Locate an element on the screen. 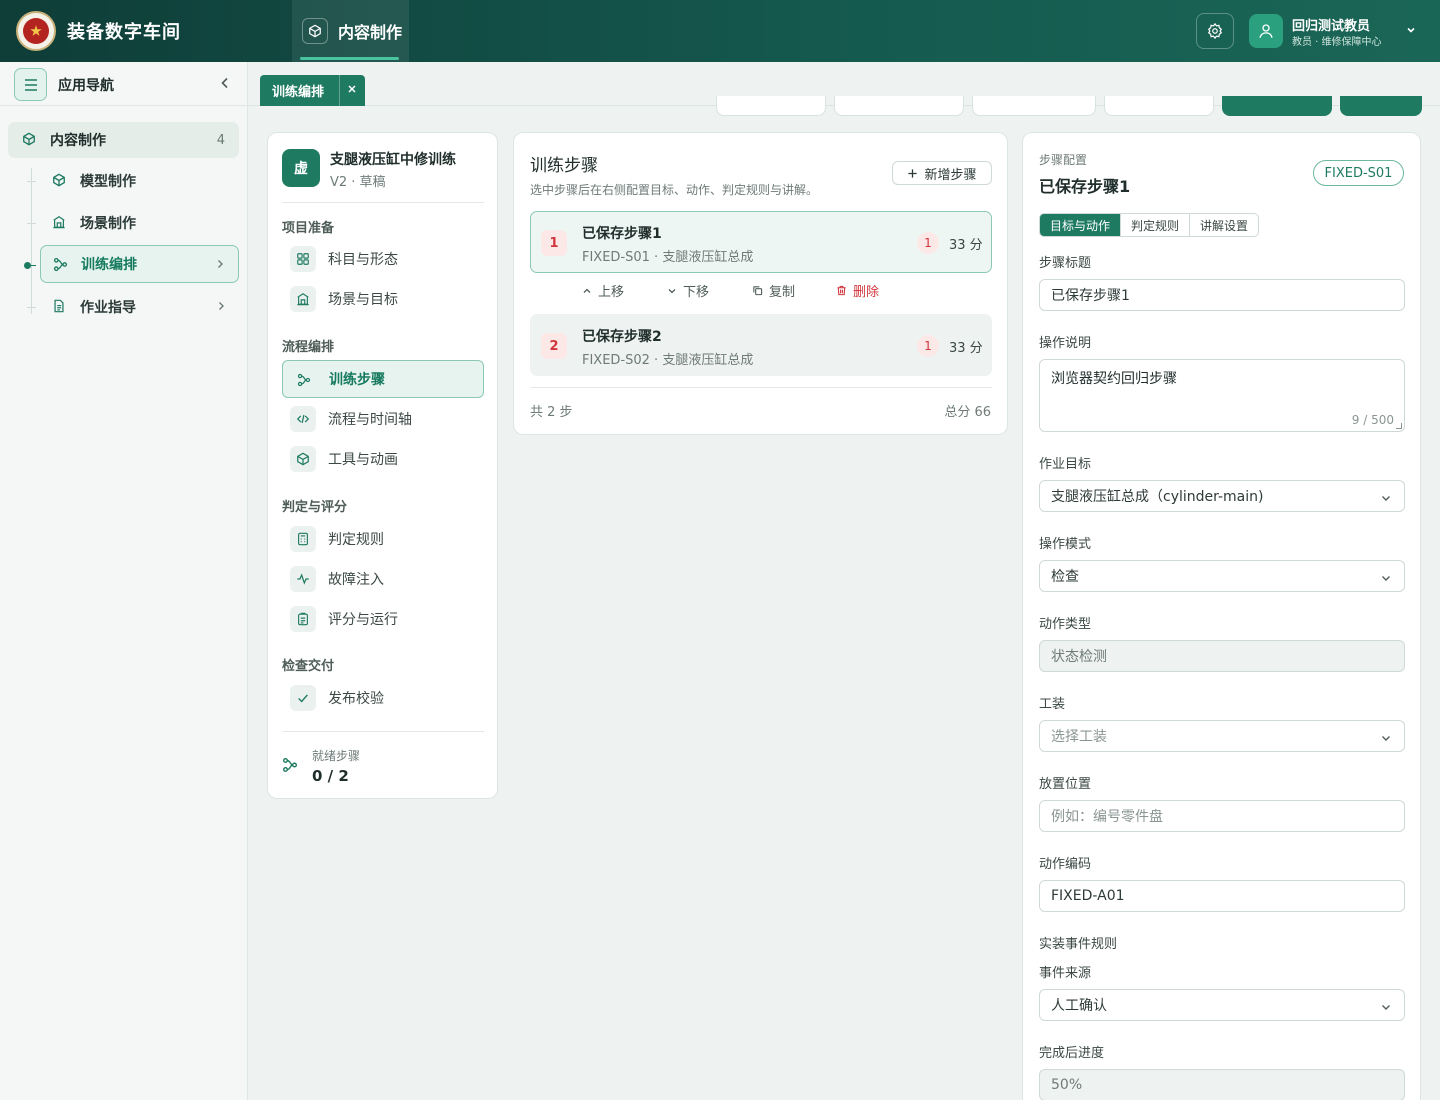  close-icon is located at coordinates (352, 89).